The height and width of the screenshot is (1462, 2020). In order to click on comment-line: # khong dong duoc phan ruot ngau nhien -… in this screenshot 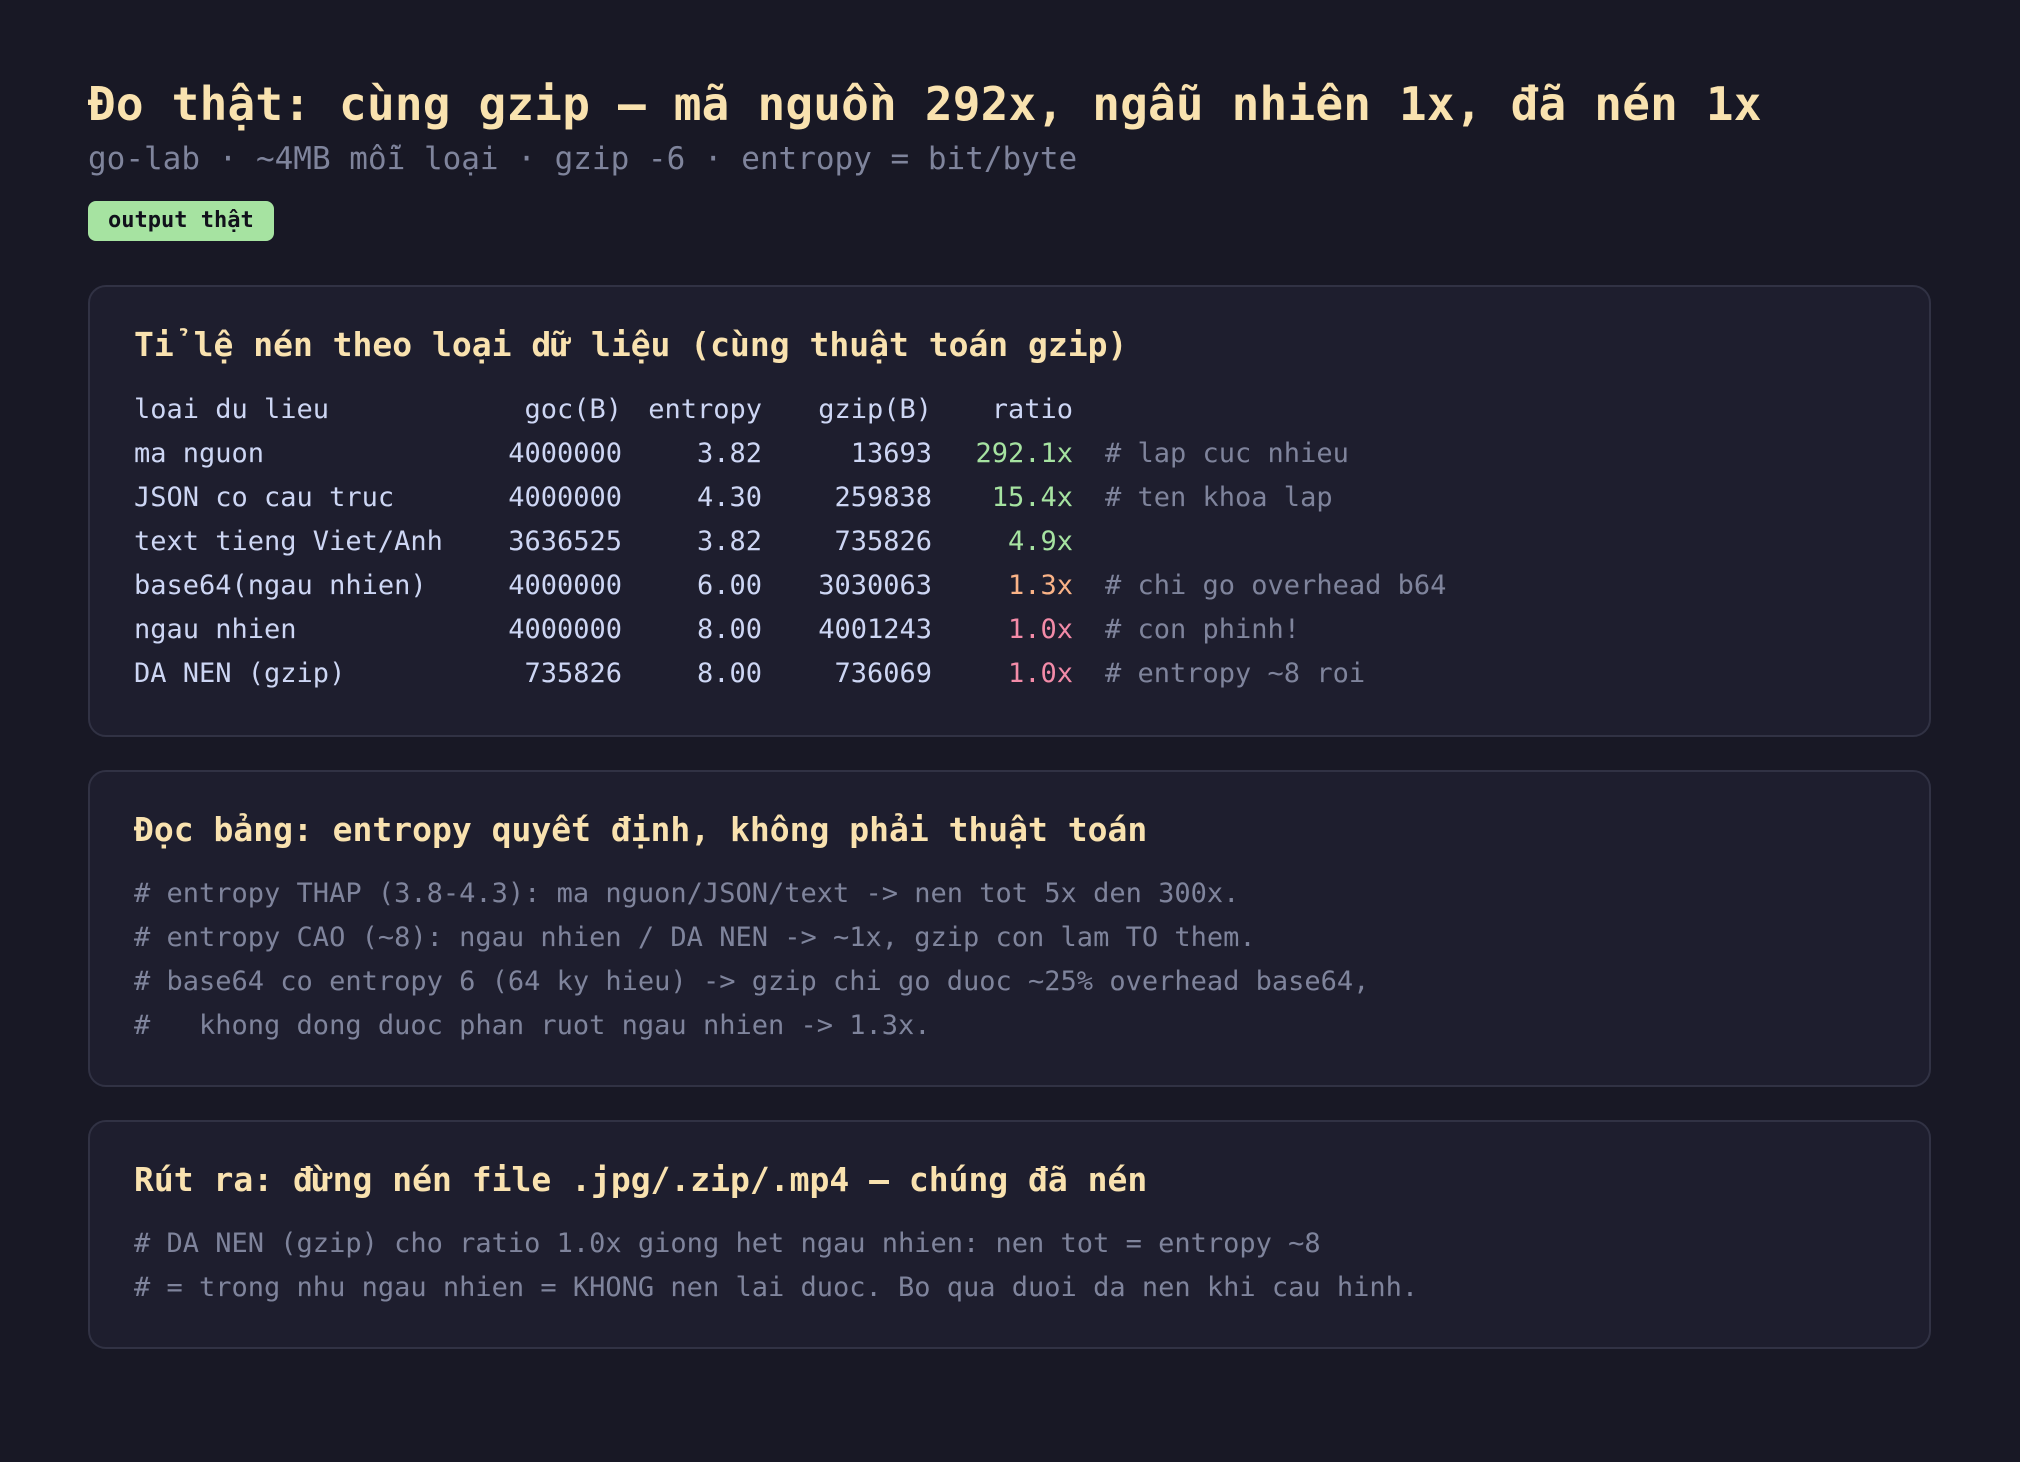, I will do `click(532, 1025)`.